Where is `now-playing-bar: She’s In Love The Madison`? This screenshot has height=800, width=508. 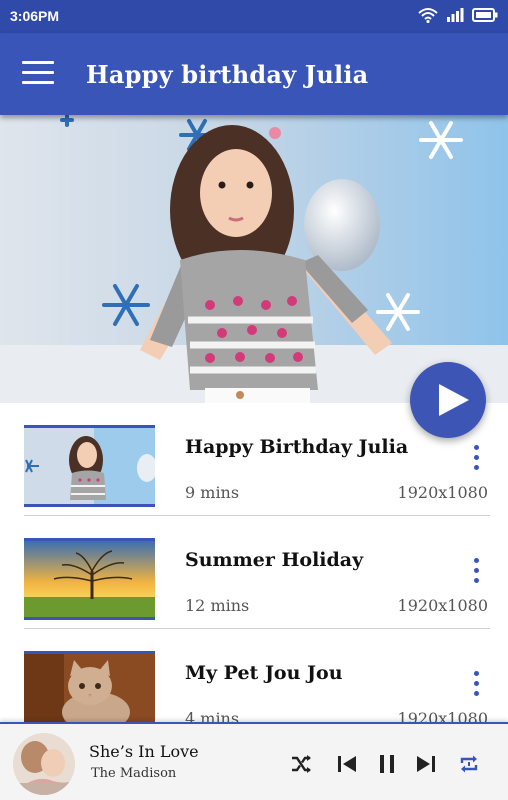
now-playing-bar: She’s In Love The Madison is located at coordinates (254, 761).